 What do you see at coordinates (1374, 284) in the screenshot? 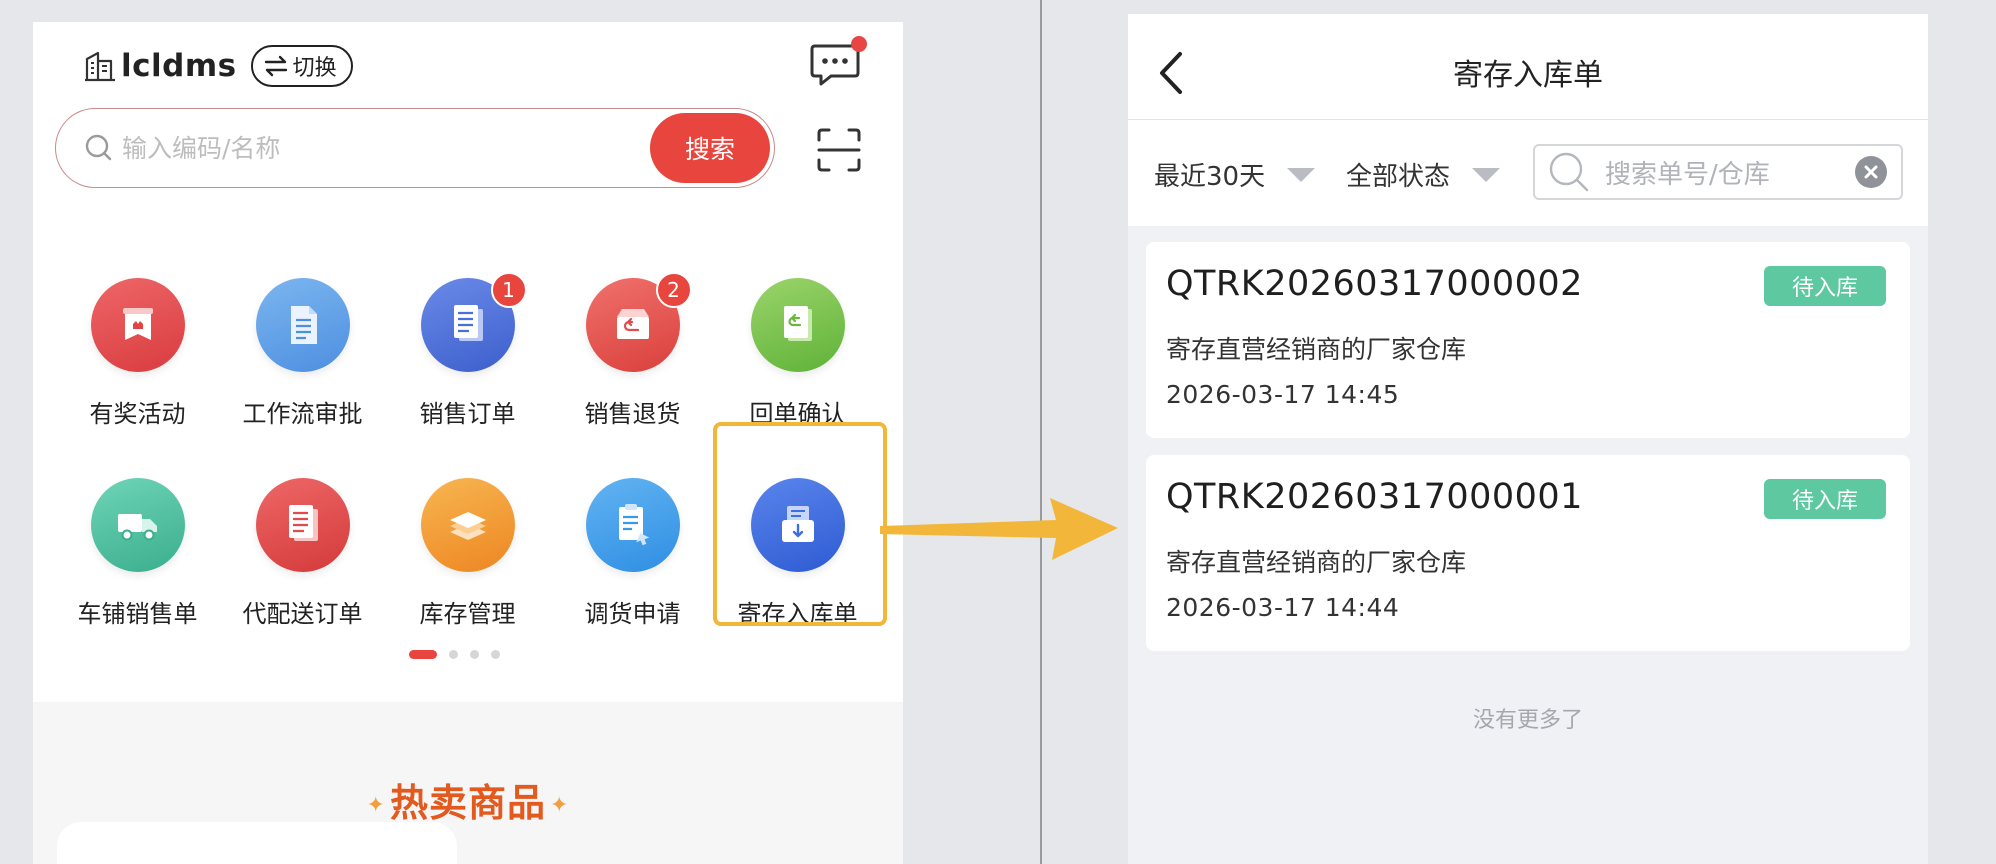
I see `order-number: QTRK20260317000002` at bounding box center [1374, 284].